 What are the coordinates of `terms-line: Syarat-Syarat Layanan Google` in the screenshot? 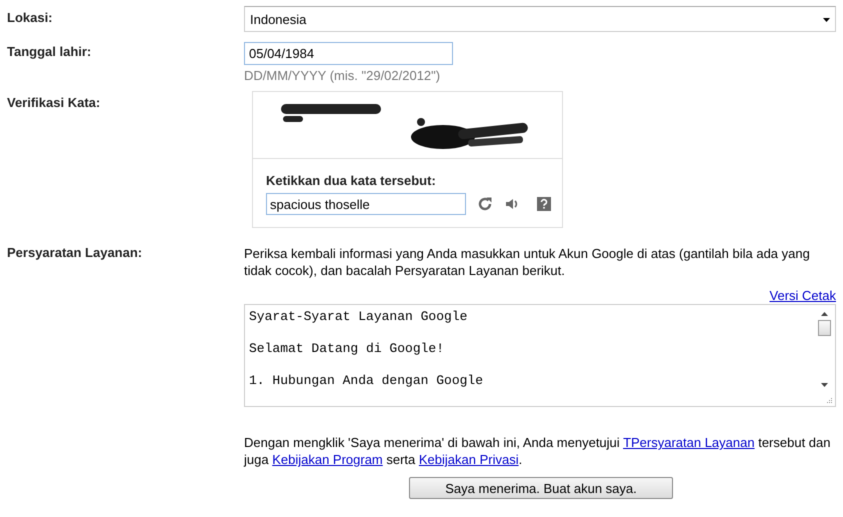 It's located at (358, 317).